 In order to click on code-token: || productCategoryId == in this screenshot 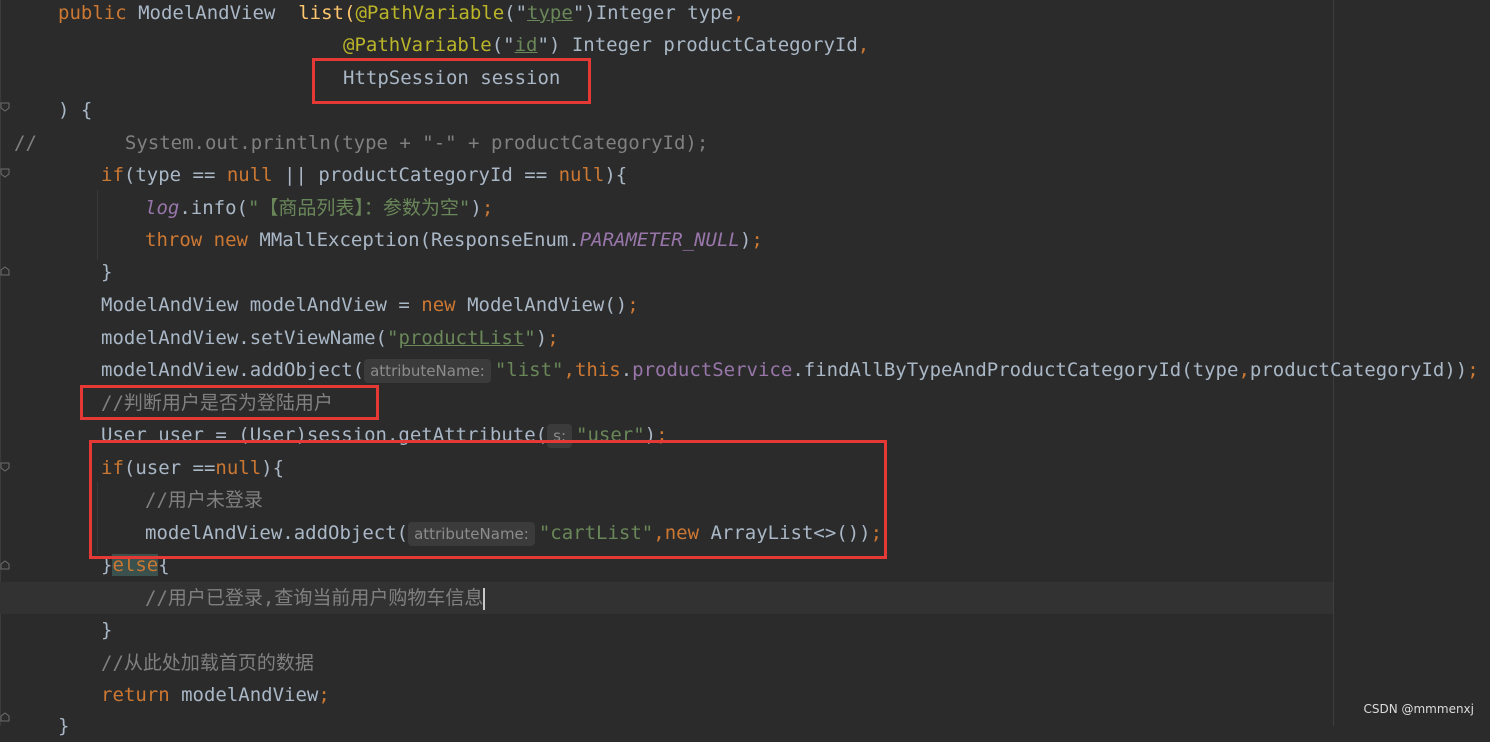, I will do `click(415, 175)`.